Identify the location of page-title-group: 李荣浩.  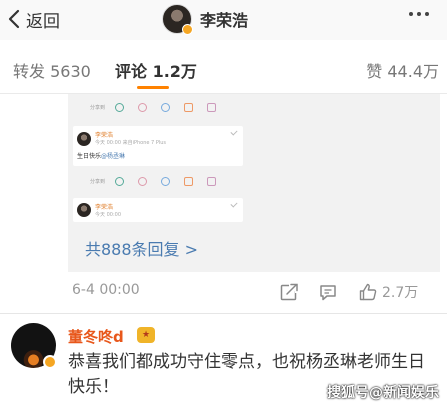
(205, 19).